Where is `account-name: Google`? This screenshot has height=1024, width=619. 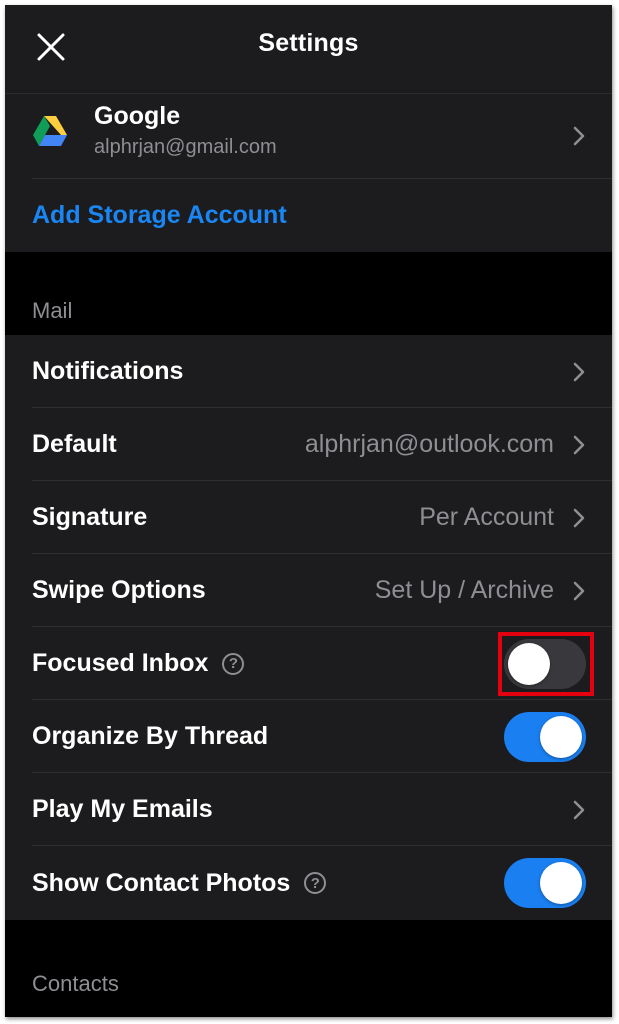 account-name: Google is located at coordinates (137, 116).